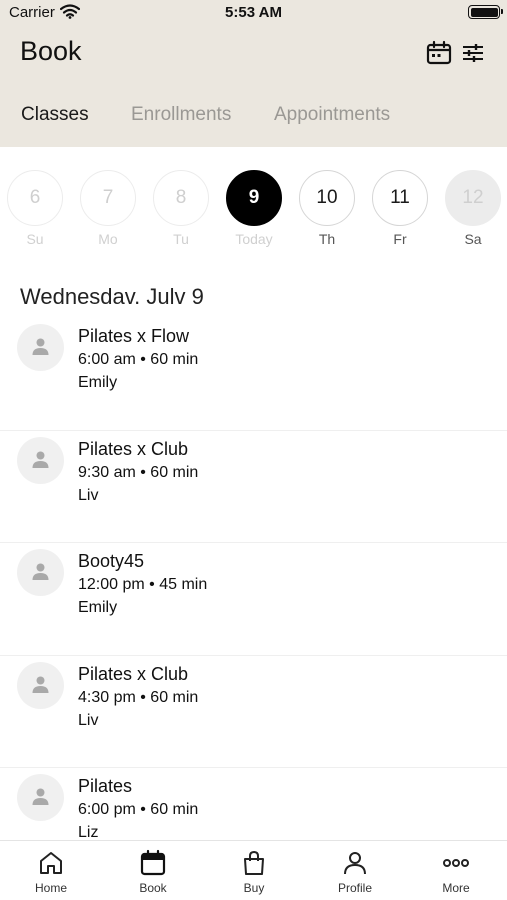 This screenshot has height=900, width=507. I want to click on date-weekday: Tu, so click(181, 239).